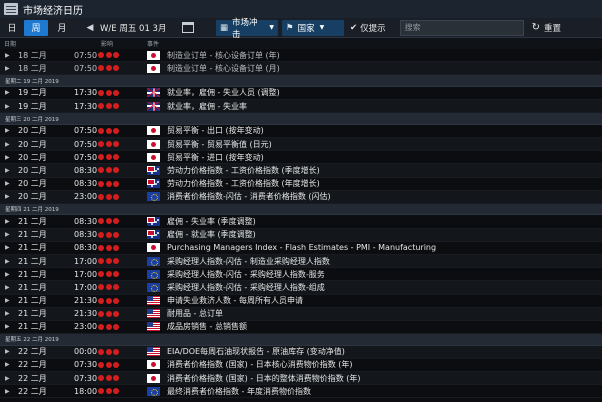 This screenshot has height=402, width=602. Describe the element at coordinates (86, 106) in the screenshot. I see `event-time: 17:30` at that location.